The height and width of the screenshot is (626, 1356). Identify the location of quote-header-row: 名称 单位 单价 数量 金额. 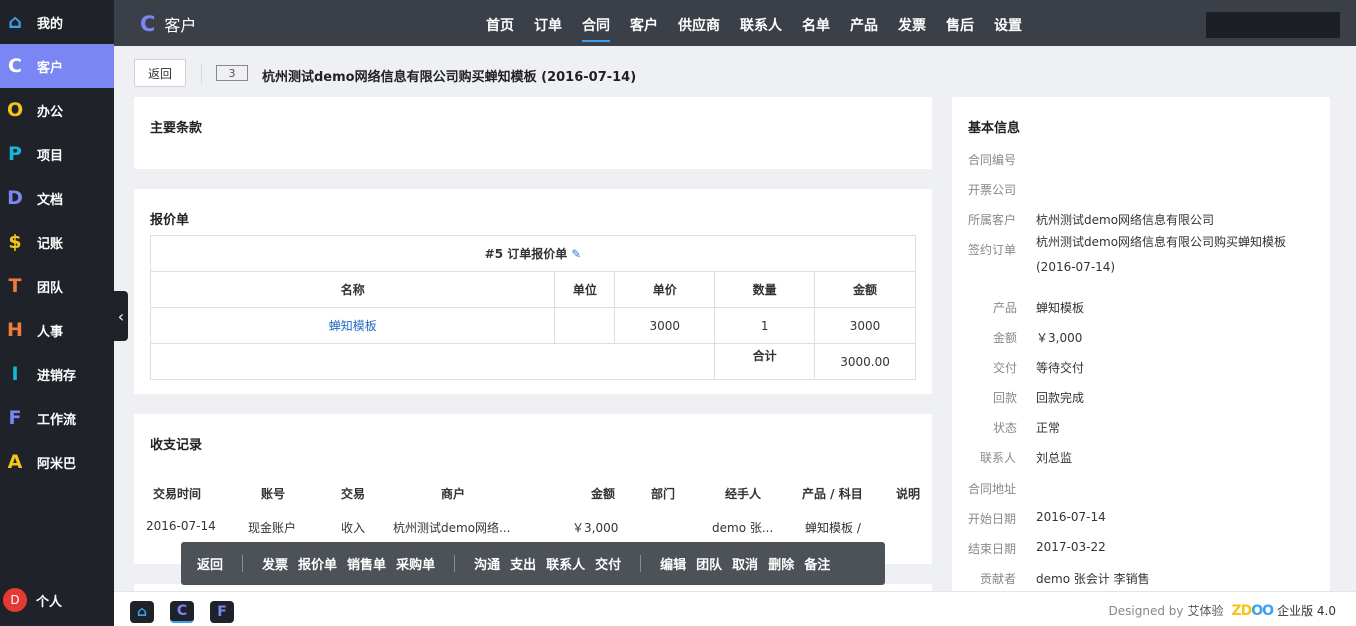
(532, 289).